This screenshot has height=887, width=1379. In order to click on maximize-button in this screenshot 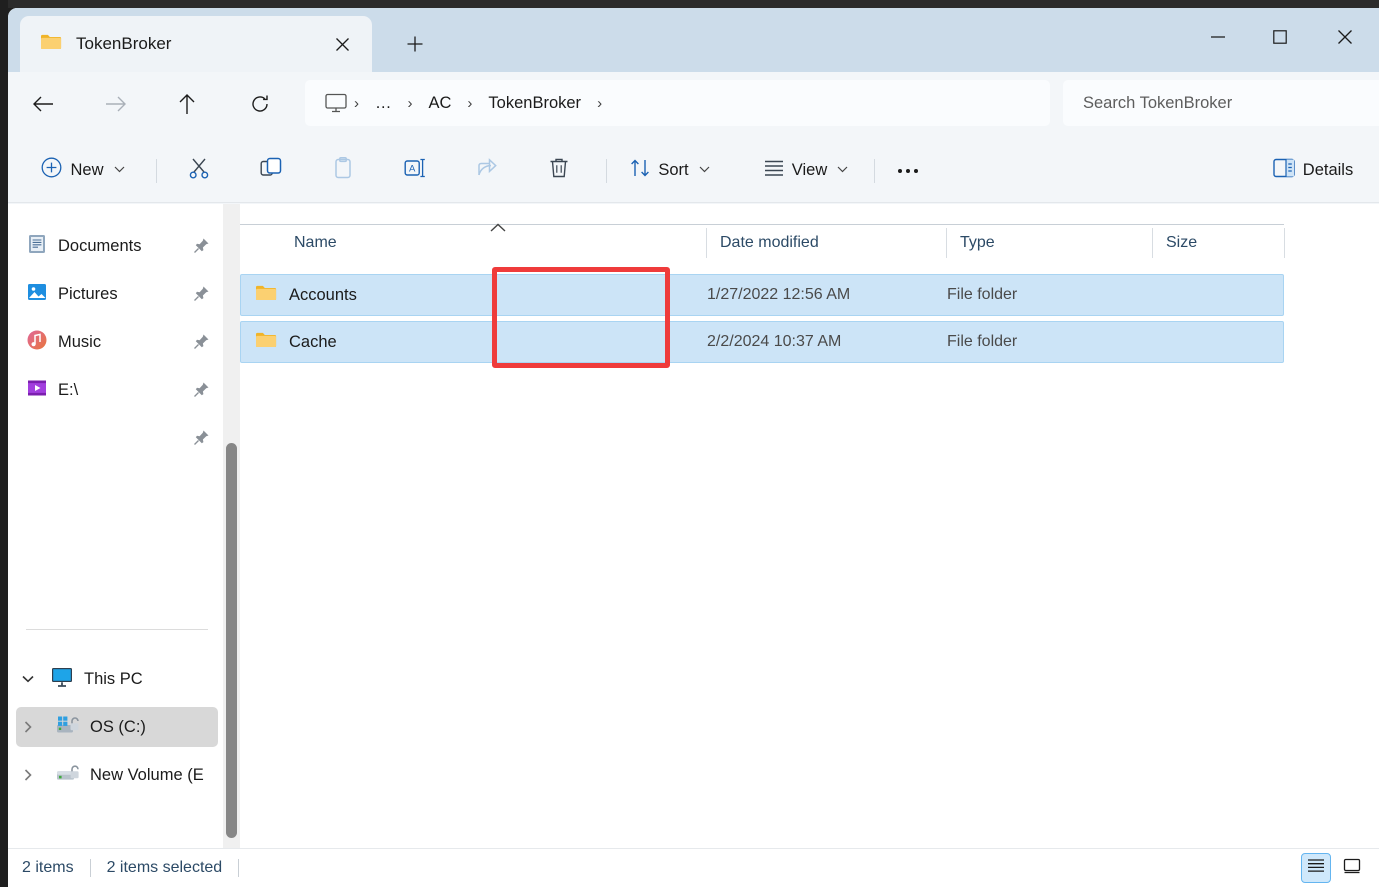, I will do `click(1280, 37)`.